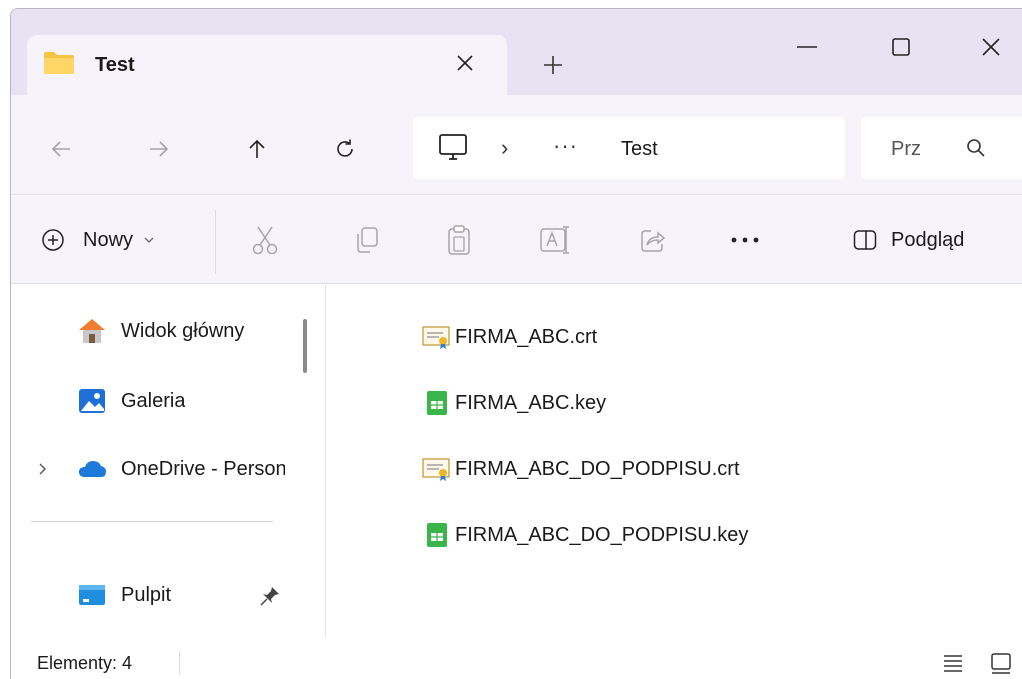  I want to click on arrow-right-icon, so click(159, 149).